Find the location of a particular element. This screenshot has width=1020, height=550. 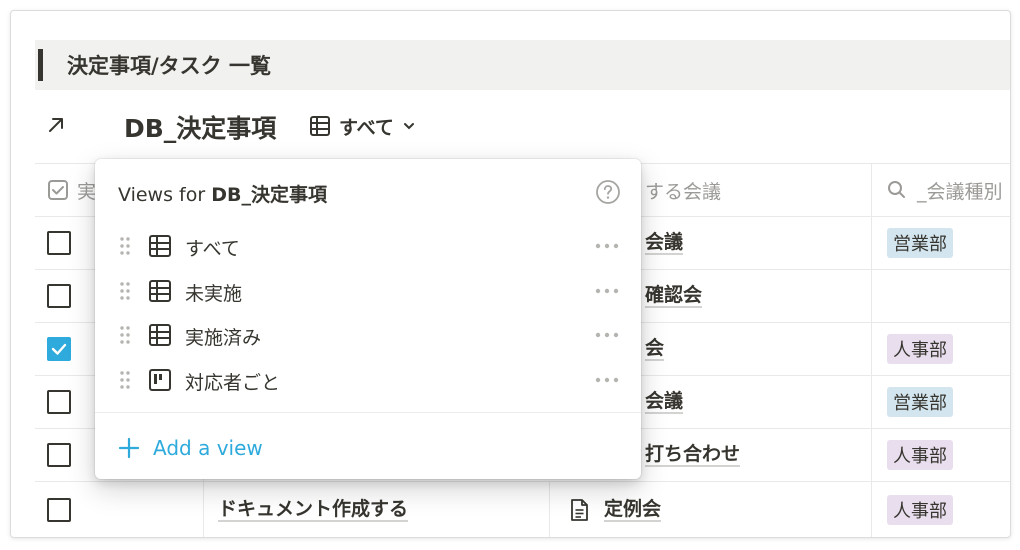

meeting-type-column-header: _会議種別 is located at coordinates (945, 190).